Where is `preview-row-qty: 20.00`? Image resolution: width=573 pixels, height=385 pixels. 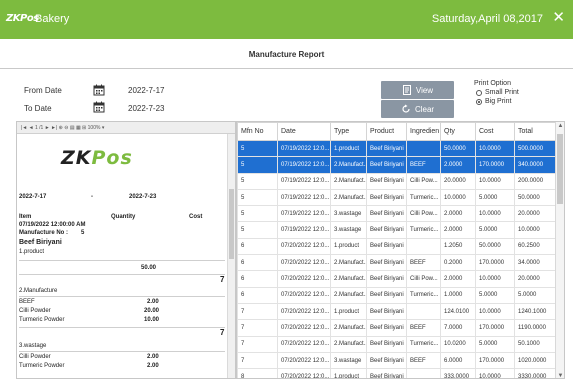 preview-row-qty: 20.00 is located at coordinates (152, 311).